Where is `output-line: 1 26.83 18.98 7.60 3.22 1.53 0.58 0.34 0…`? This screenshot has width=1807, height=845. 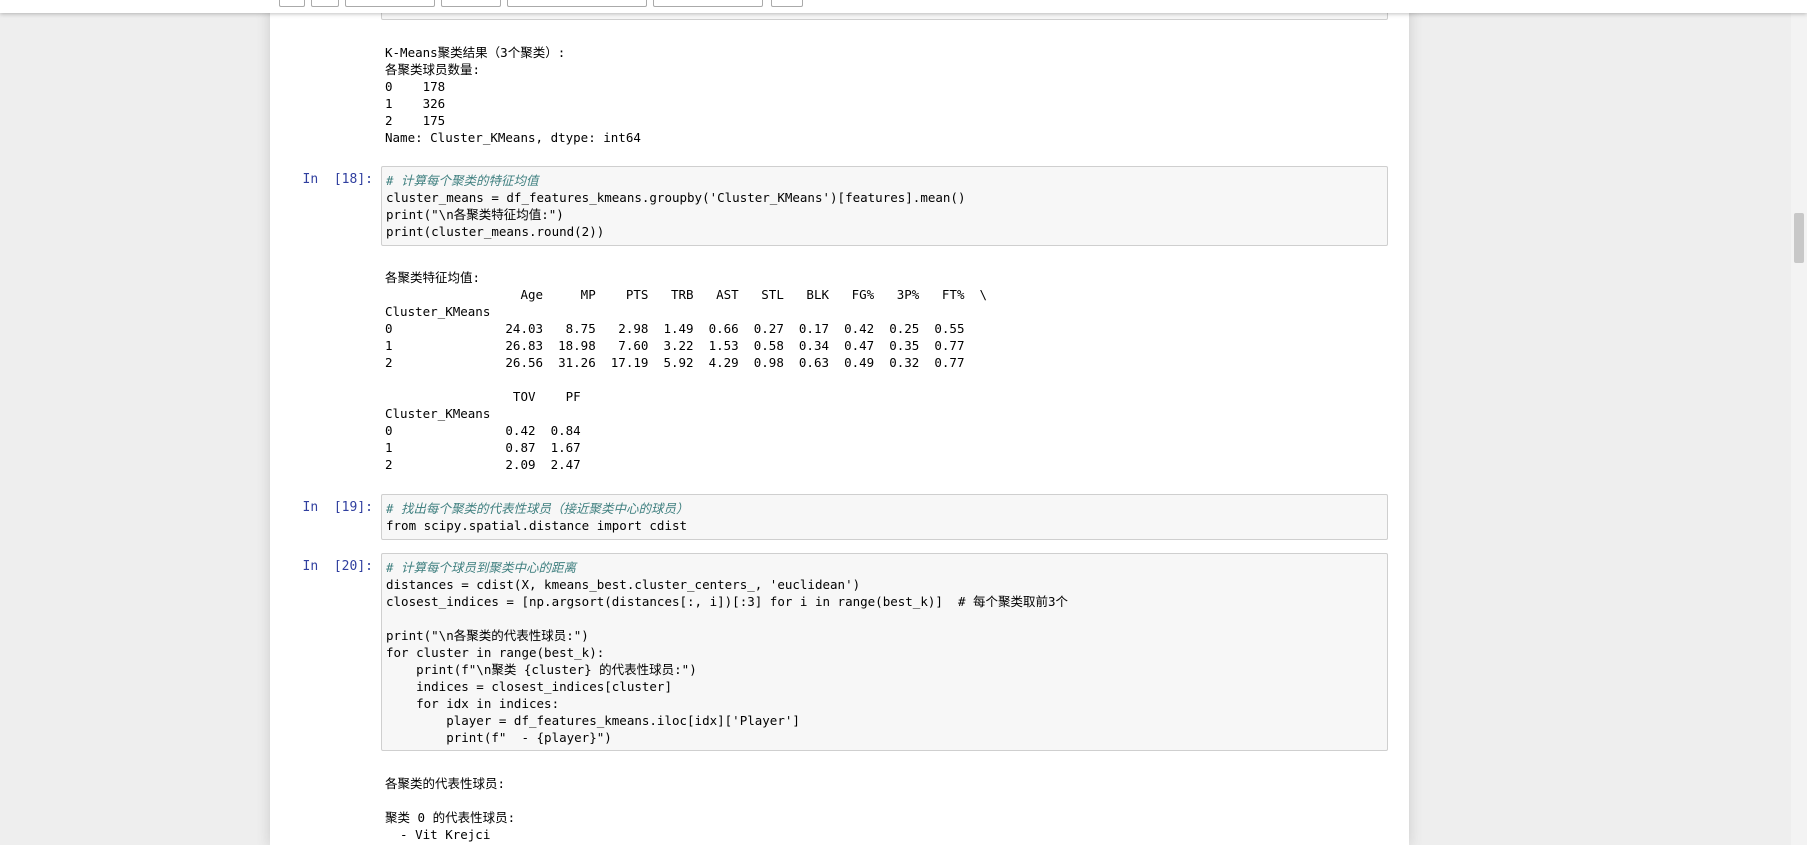 output-line: 1 26.83 18.98 7.60 3.22 1.53 0.58 0.34 0… is located at coordinates (675, 345).